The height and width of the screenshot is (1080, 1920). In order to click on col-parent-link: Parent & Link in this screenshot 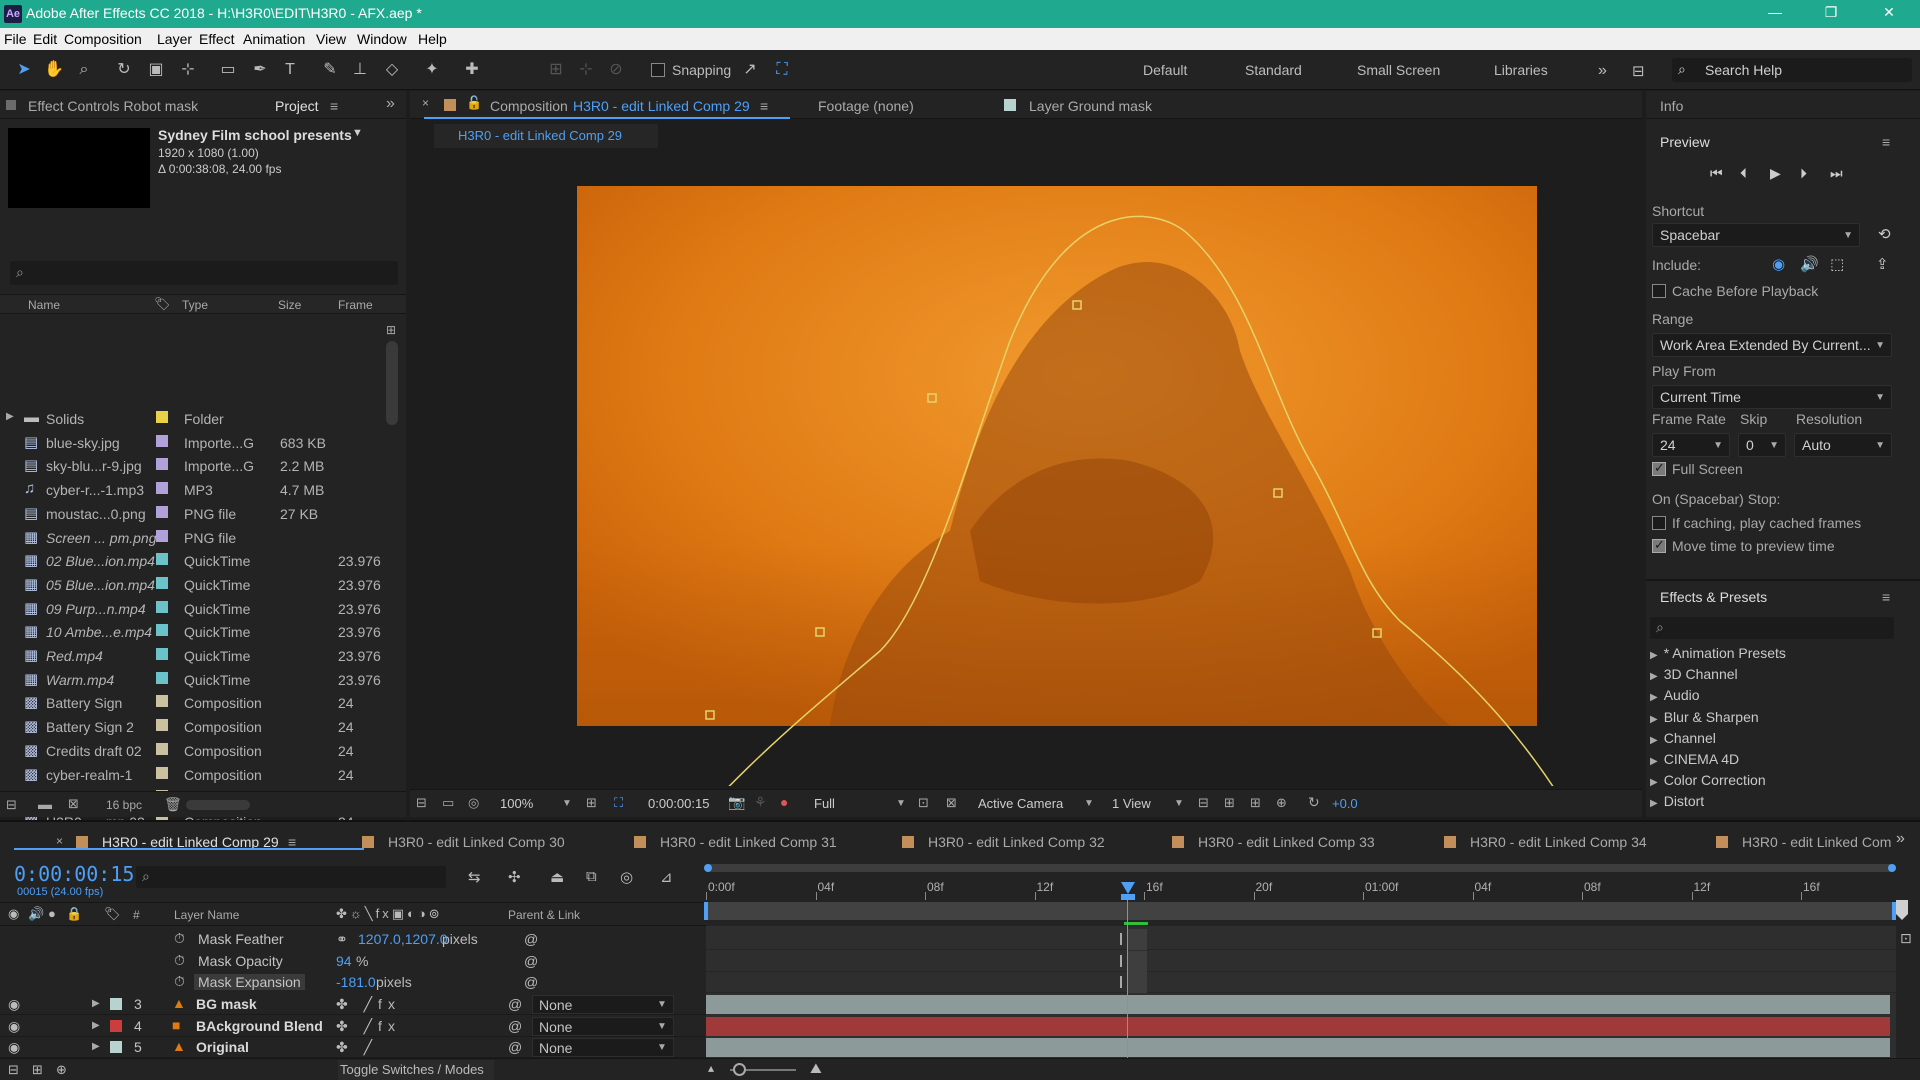, I will do `click(544, 915)`.